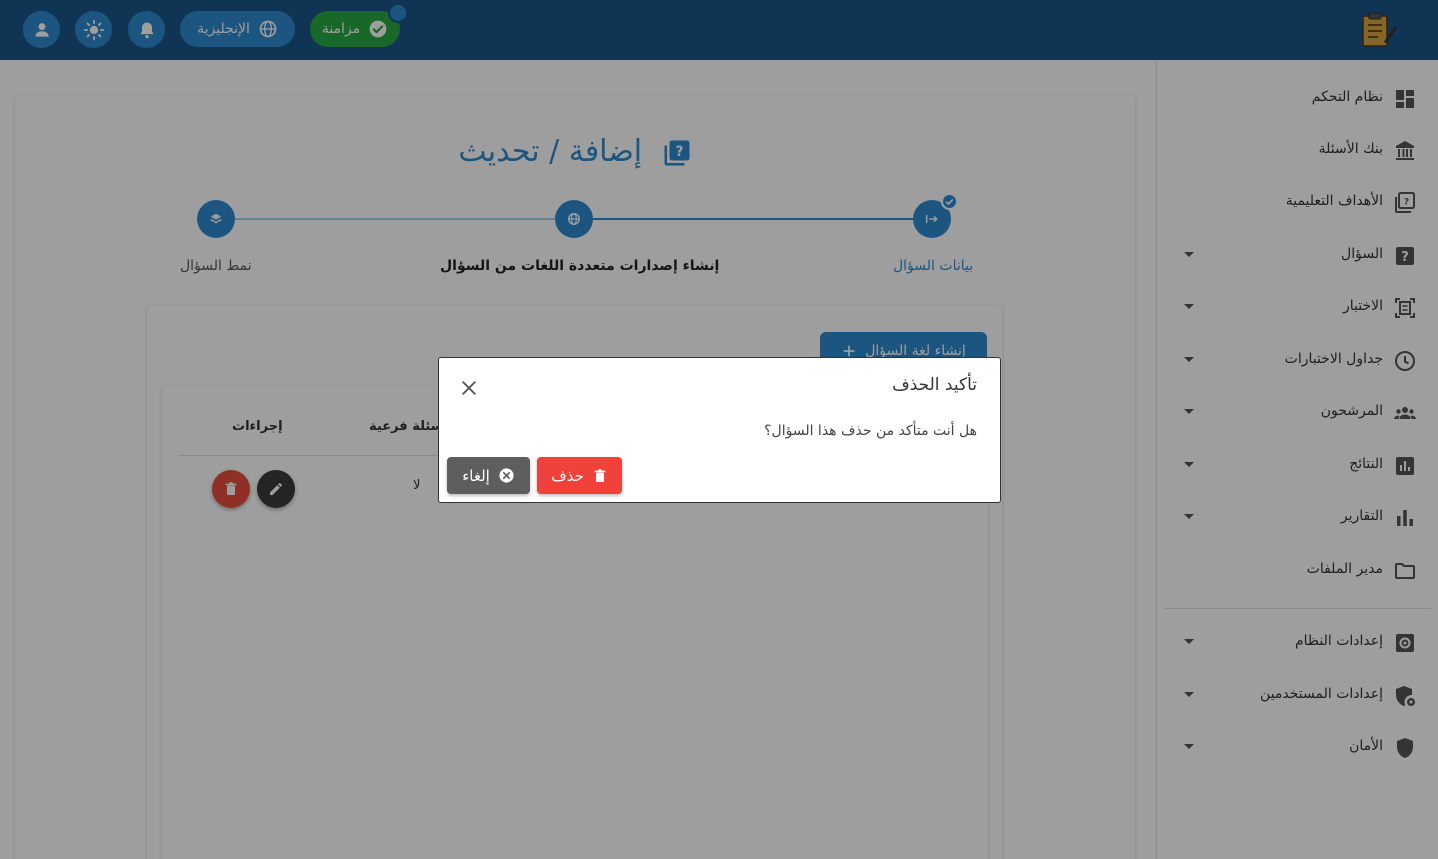 The height and width of the screenshot is (859, 1438). I want to click on delete-button: حذف, so click(579, 475).